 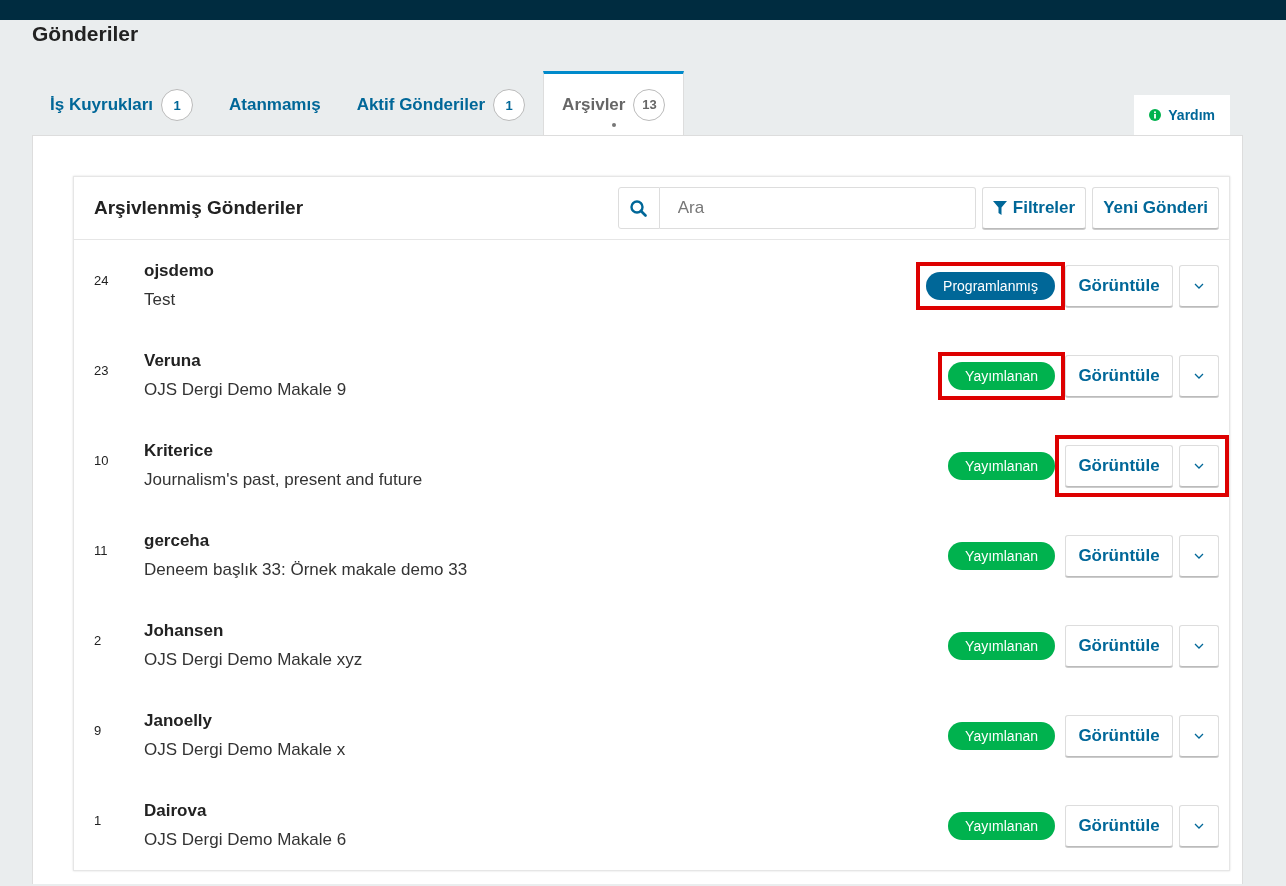 What do you see at coordinates (614, 103) in the screenshot?
I see `tab: Arşivler 13` at bounding box center [614, 103].